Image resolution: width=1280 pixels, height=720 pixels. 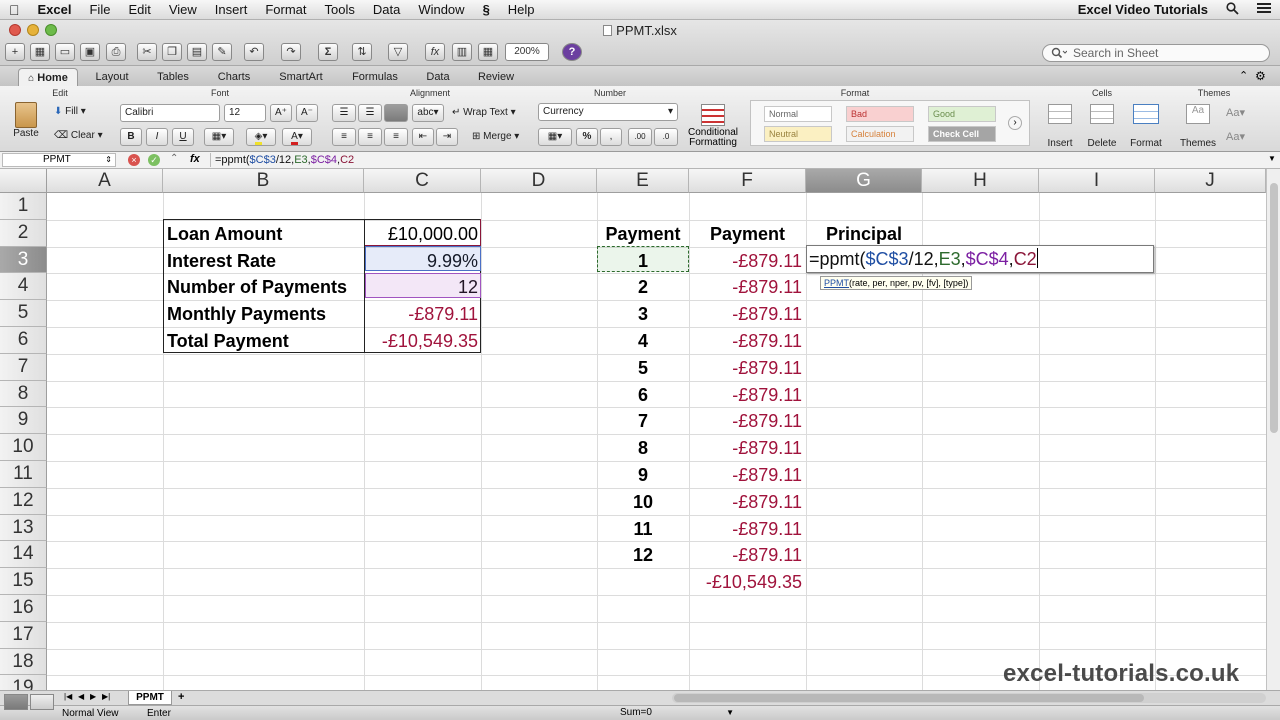 I want to click on payment-number-cell: 11, so click(x=643, y=529).